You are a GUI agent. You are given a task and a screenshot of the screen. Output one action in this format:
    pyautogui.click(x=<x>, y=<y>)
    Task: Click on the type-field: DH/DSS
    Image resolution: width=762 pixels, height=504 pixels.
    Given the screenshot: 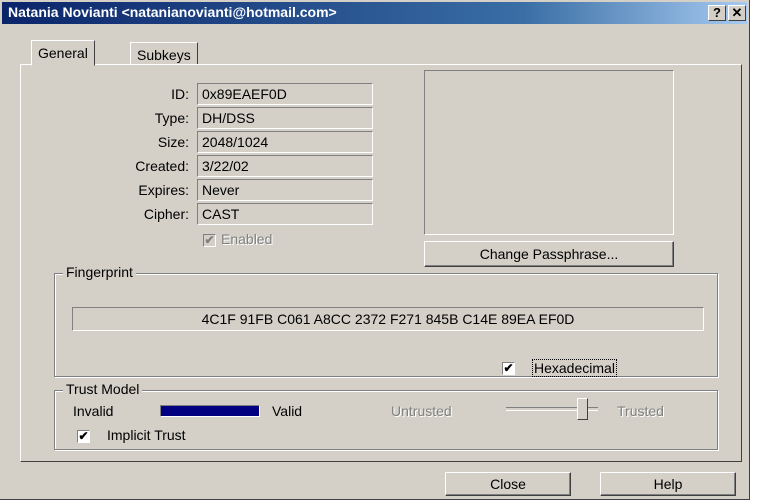 What is the action you would take?
    pyautogui.click(x=285, y=118)
    